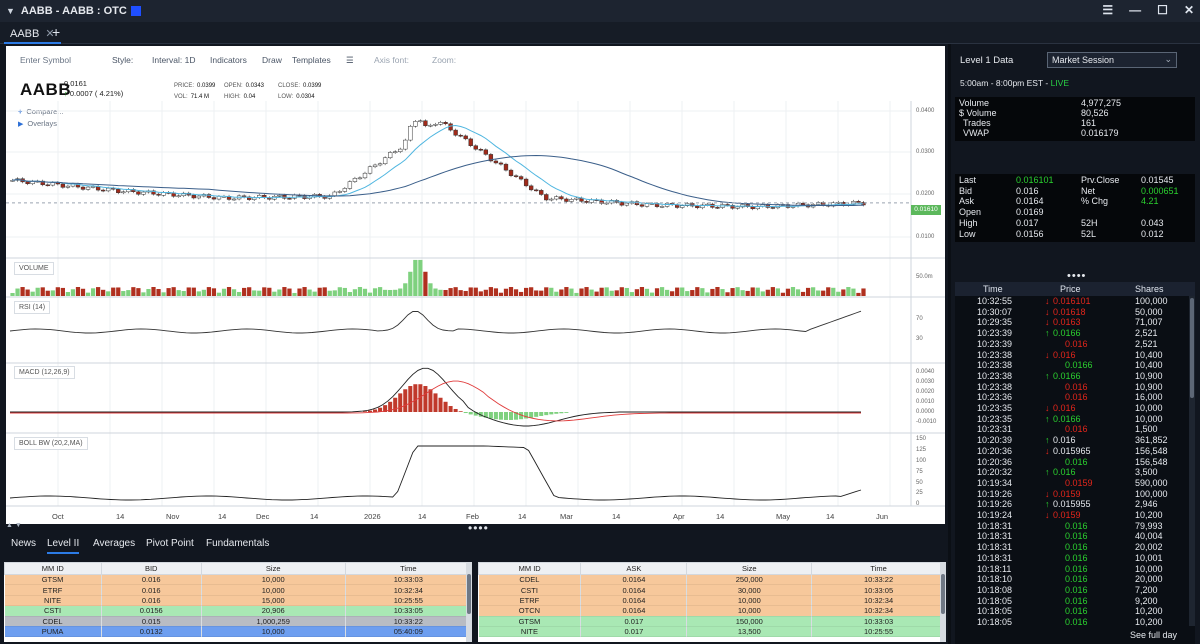  What do you see at coordinates (1072, 579) in the screenshot?
I see `ts-row: 10:18:10 0.016 20,000` at bounding box center [1072, 579].